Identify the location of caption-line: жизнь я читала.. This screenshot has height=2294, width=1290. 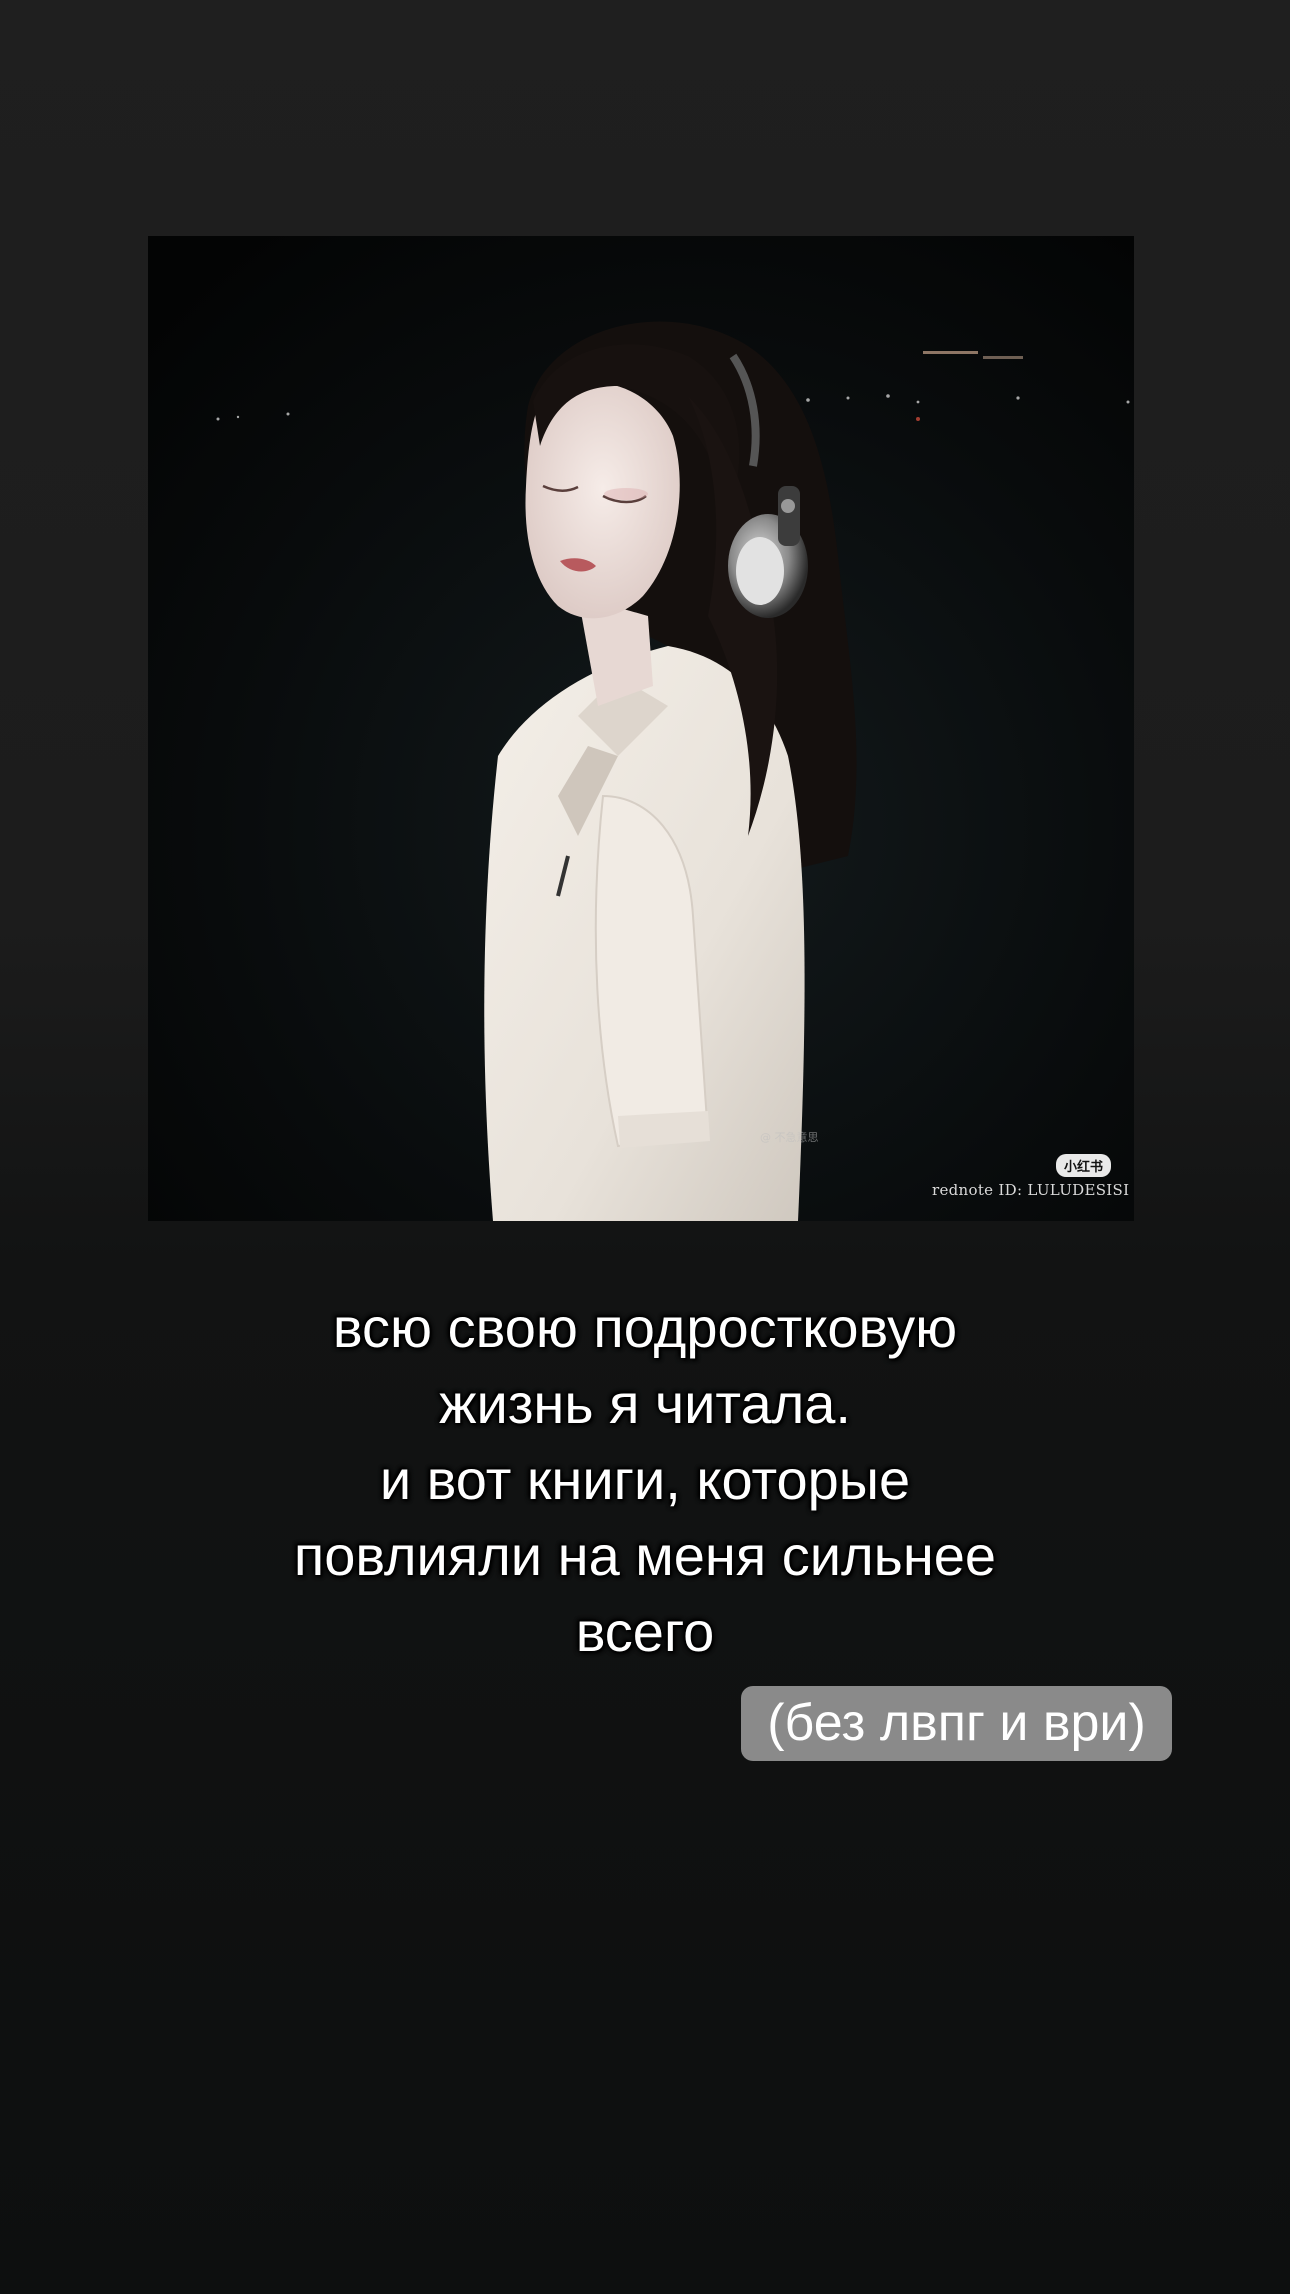
(645, 1403).